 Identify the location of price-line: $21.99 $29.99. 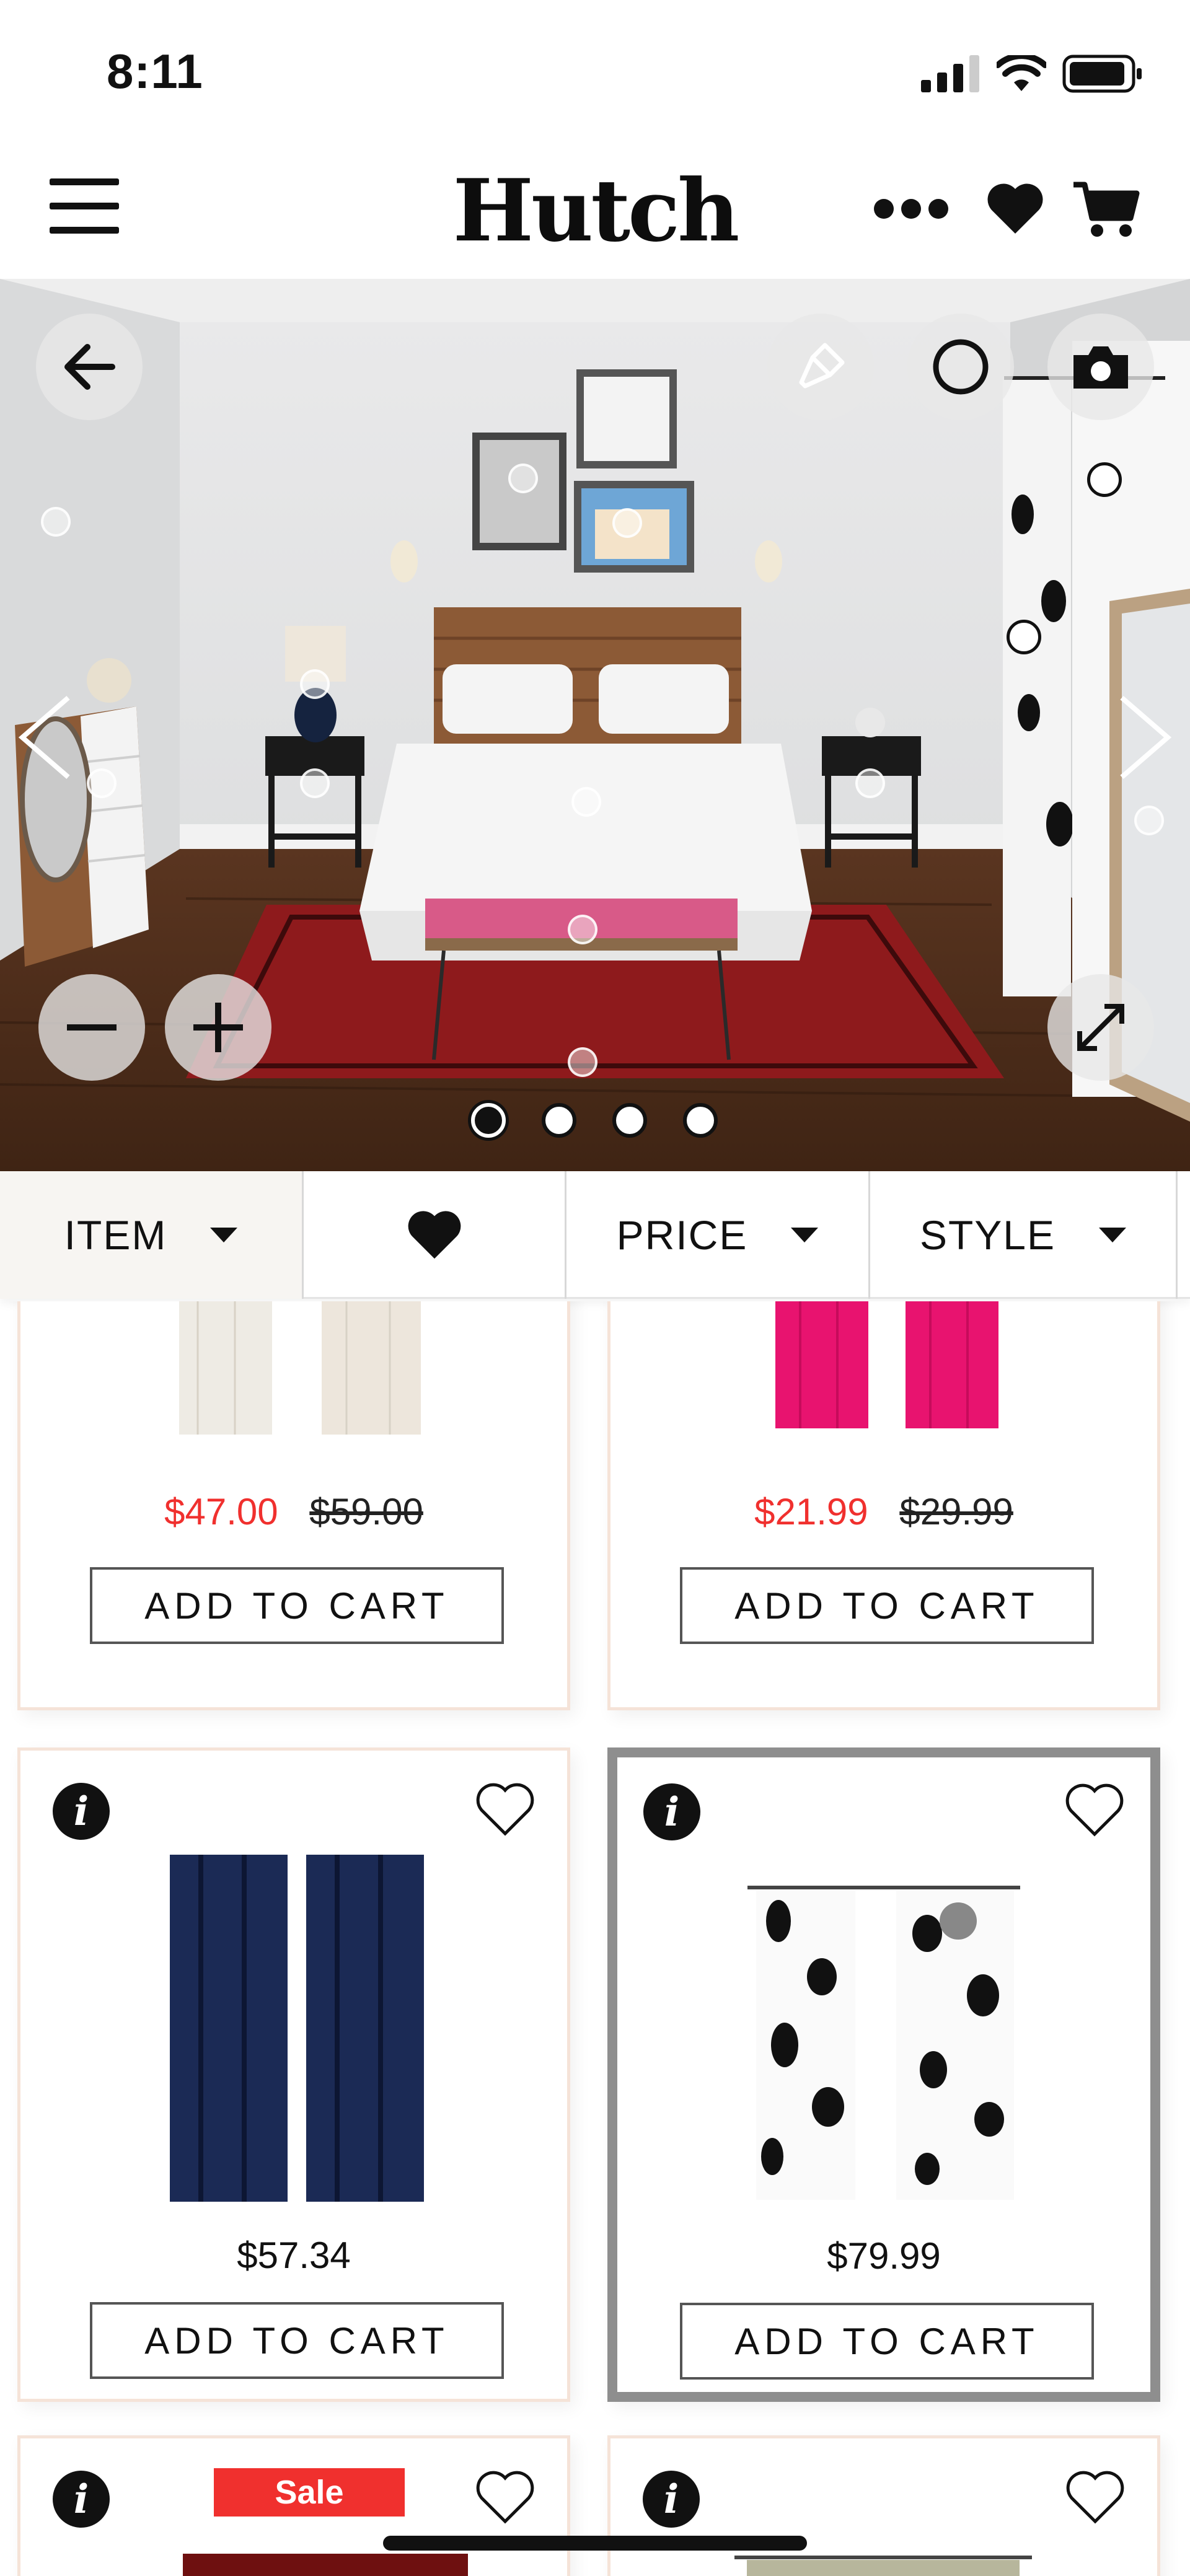
(883, 1511).